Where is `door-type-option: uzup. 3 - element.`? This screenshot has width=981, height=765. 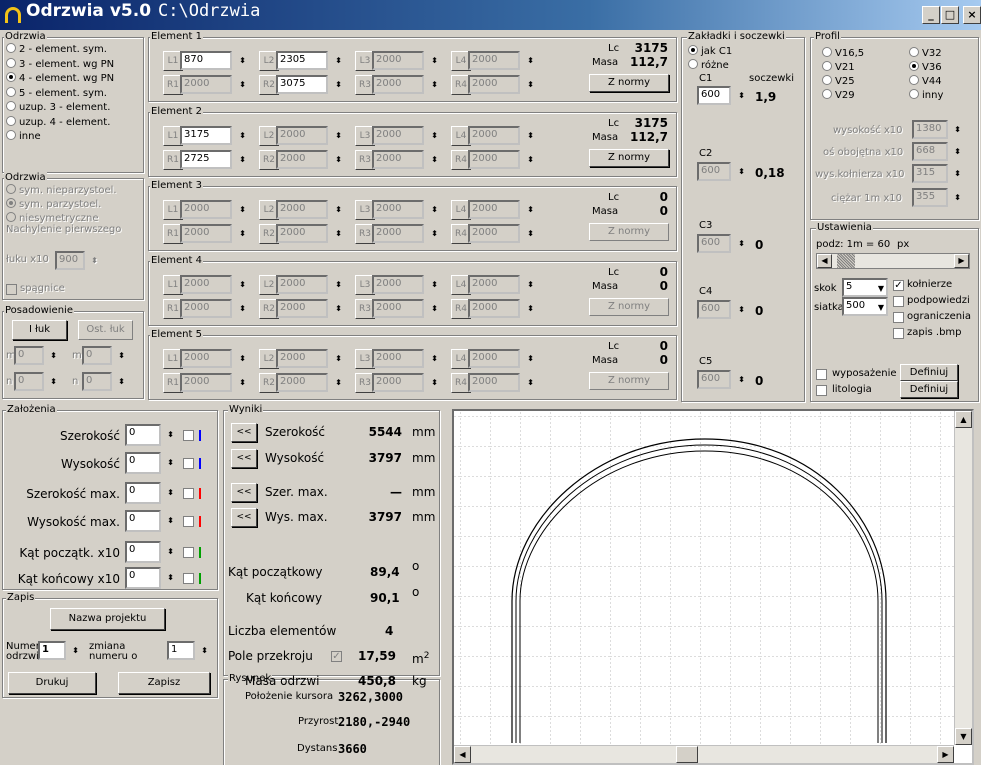
door-type-option: uzup. 3 - element. is located at coordinates (74, 107).